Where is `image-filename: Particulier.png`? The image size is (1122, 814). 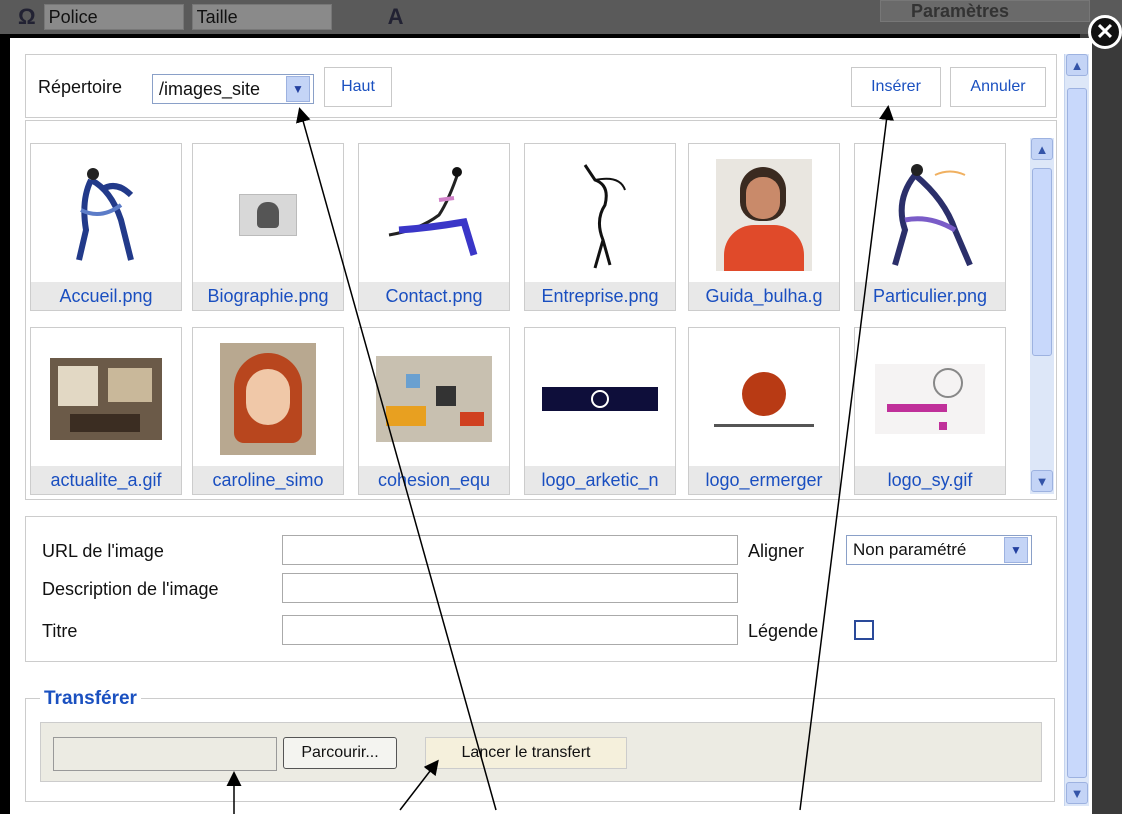
image-filename: Particulier.png is located at coordinates (930, 296).